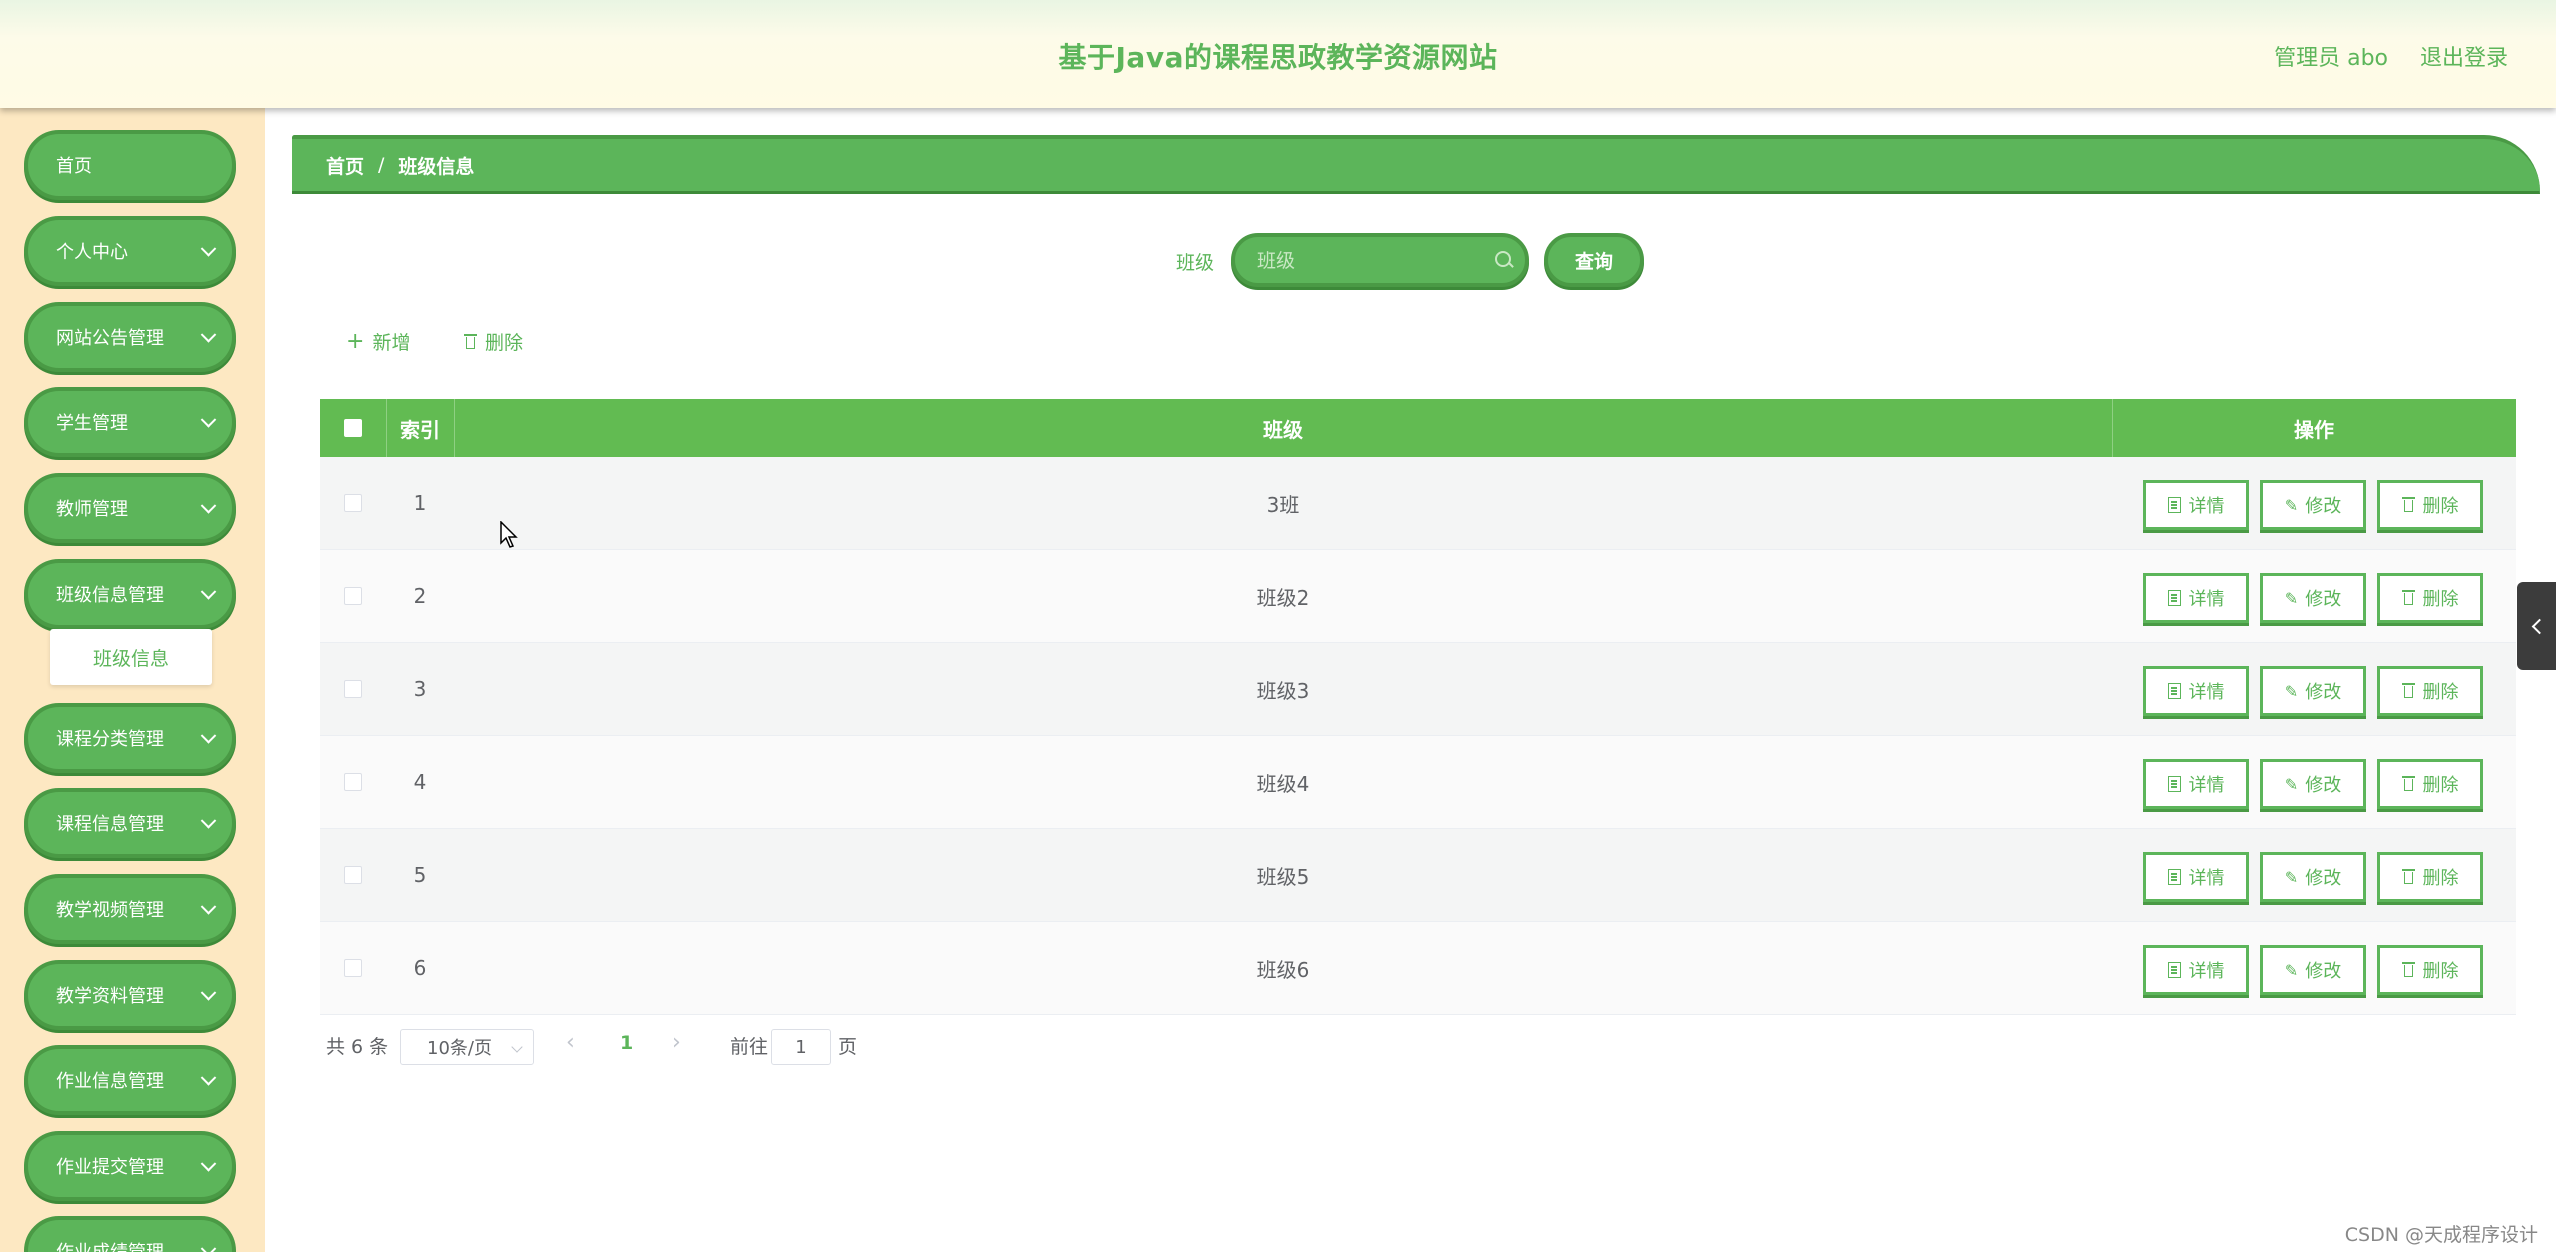  I want to click on add-button-label: 新增, so click(391, 343).